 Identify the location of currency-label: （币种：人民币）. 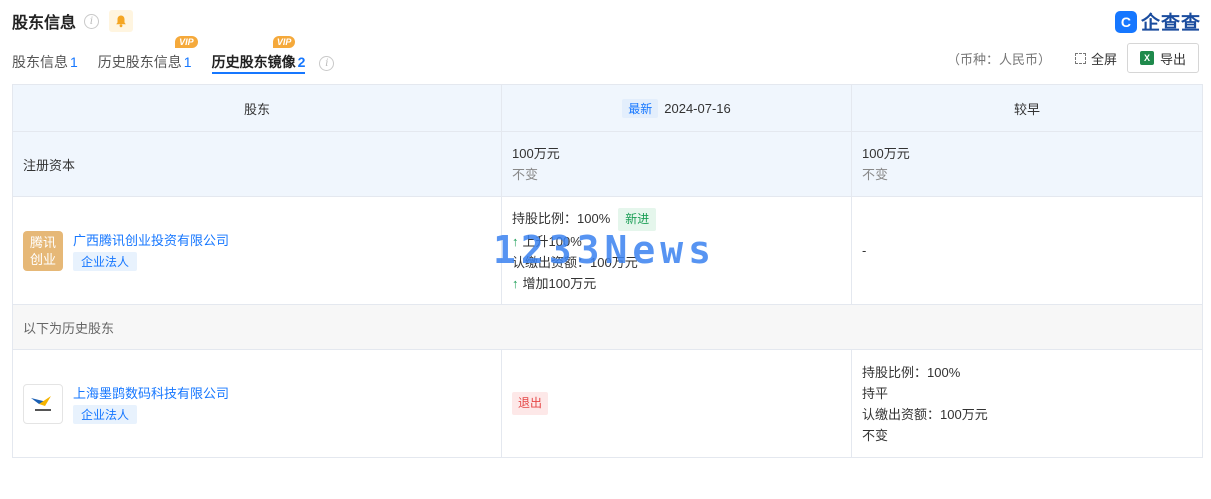
(998, 59).